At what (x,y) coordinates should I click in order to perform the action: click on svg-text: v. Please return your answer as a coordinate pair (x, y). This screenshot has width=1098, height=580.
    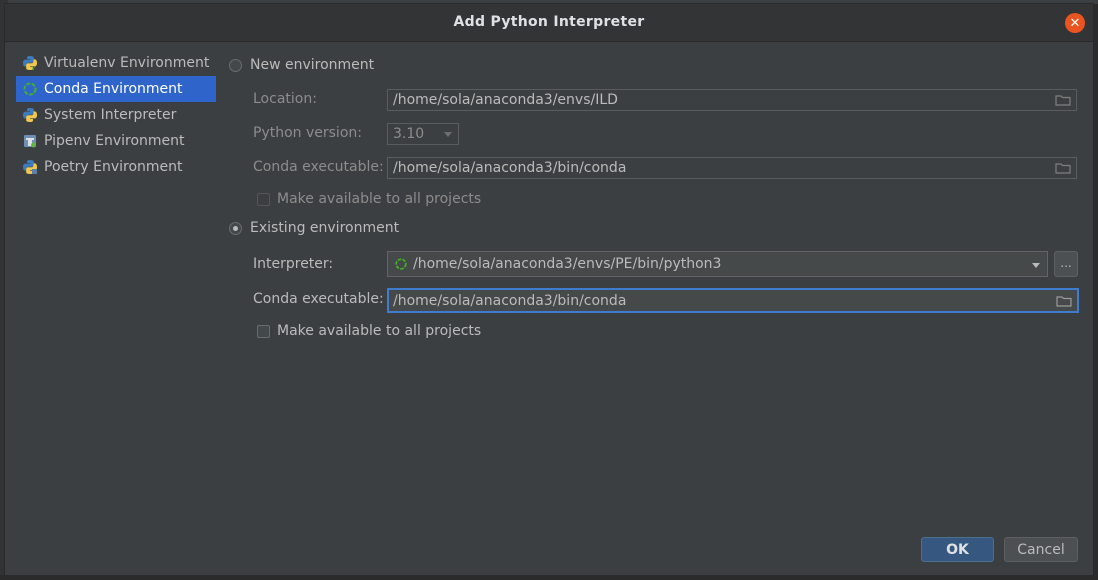
    Looking at the image, I should click on (33, 67).